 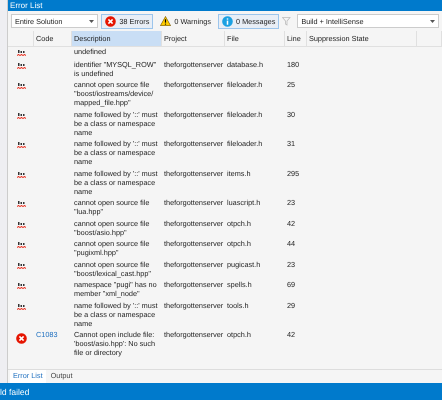 I want to click on status-text: ld failed, so click(x=15, y=391).